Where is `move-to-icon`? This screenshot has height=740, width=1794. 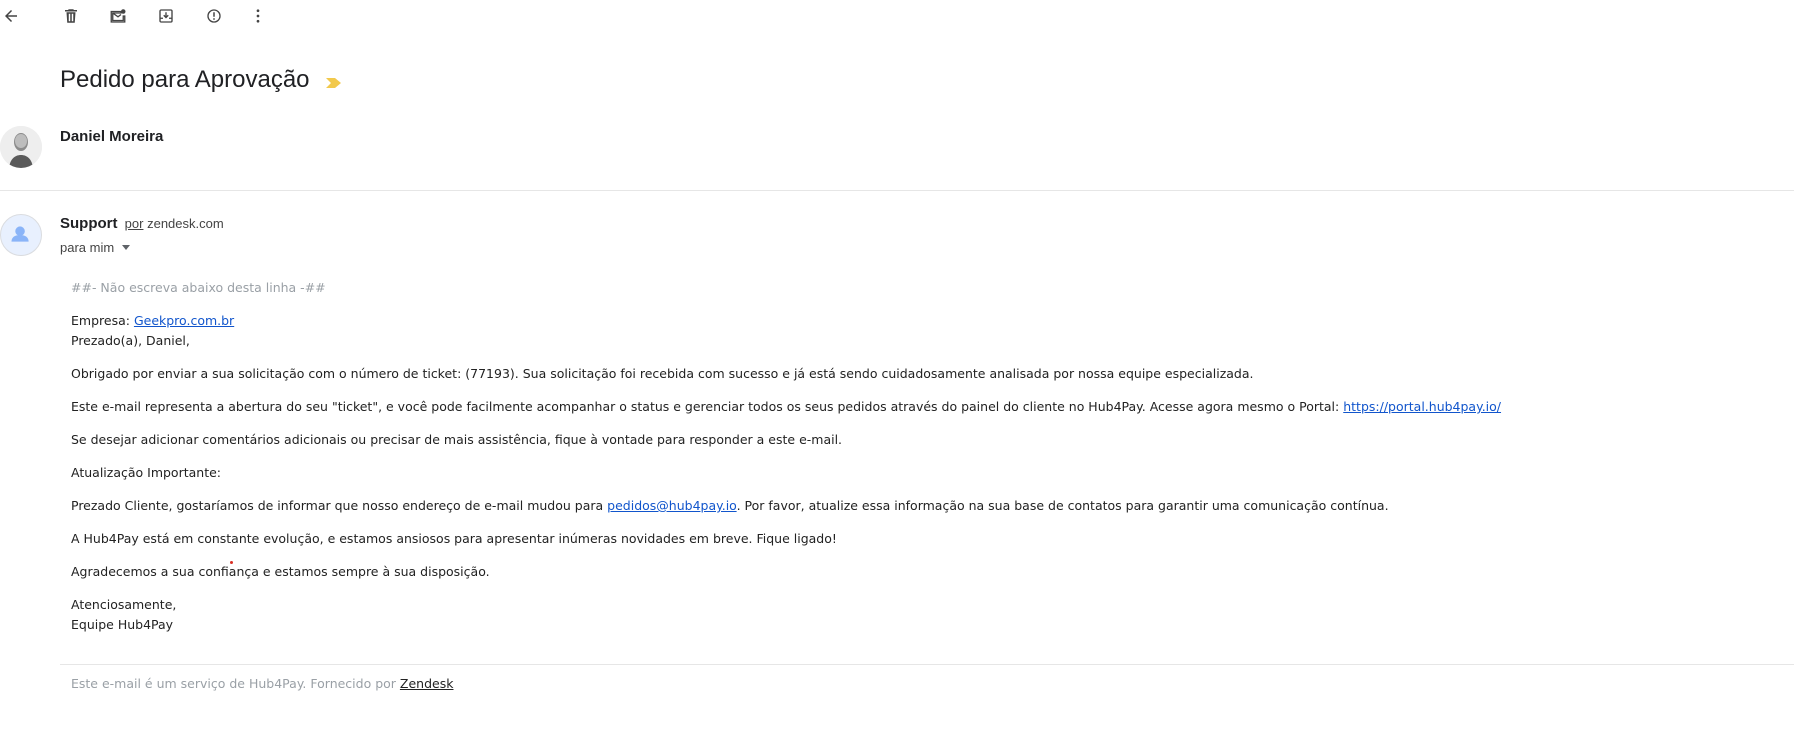
move-to-icon is located at coordinates (166, 16).